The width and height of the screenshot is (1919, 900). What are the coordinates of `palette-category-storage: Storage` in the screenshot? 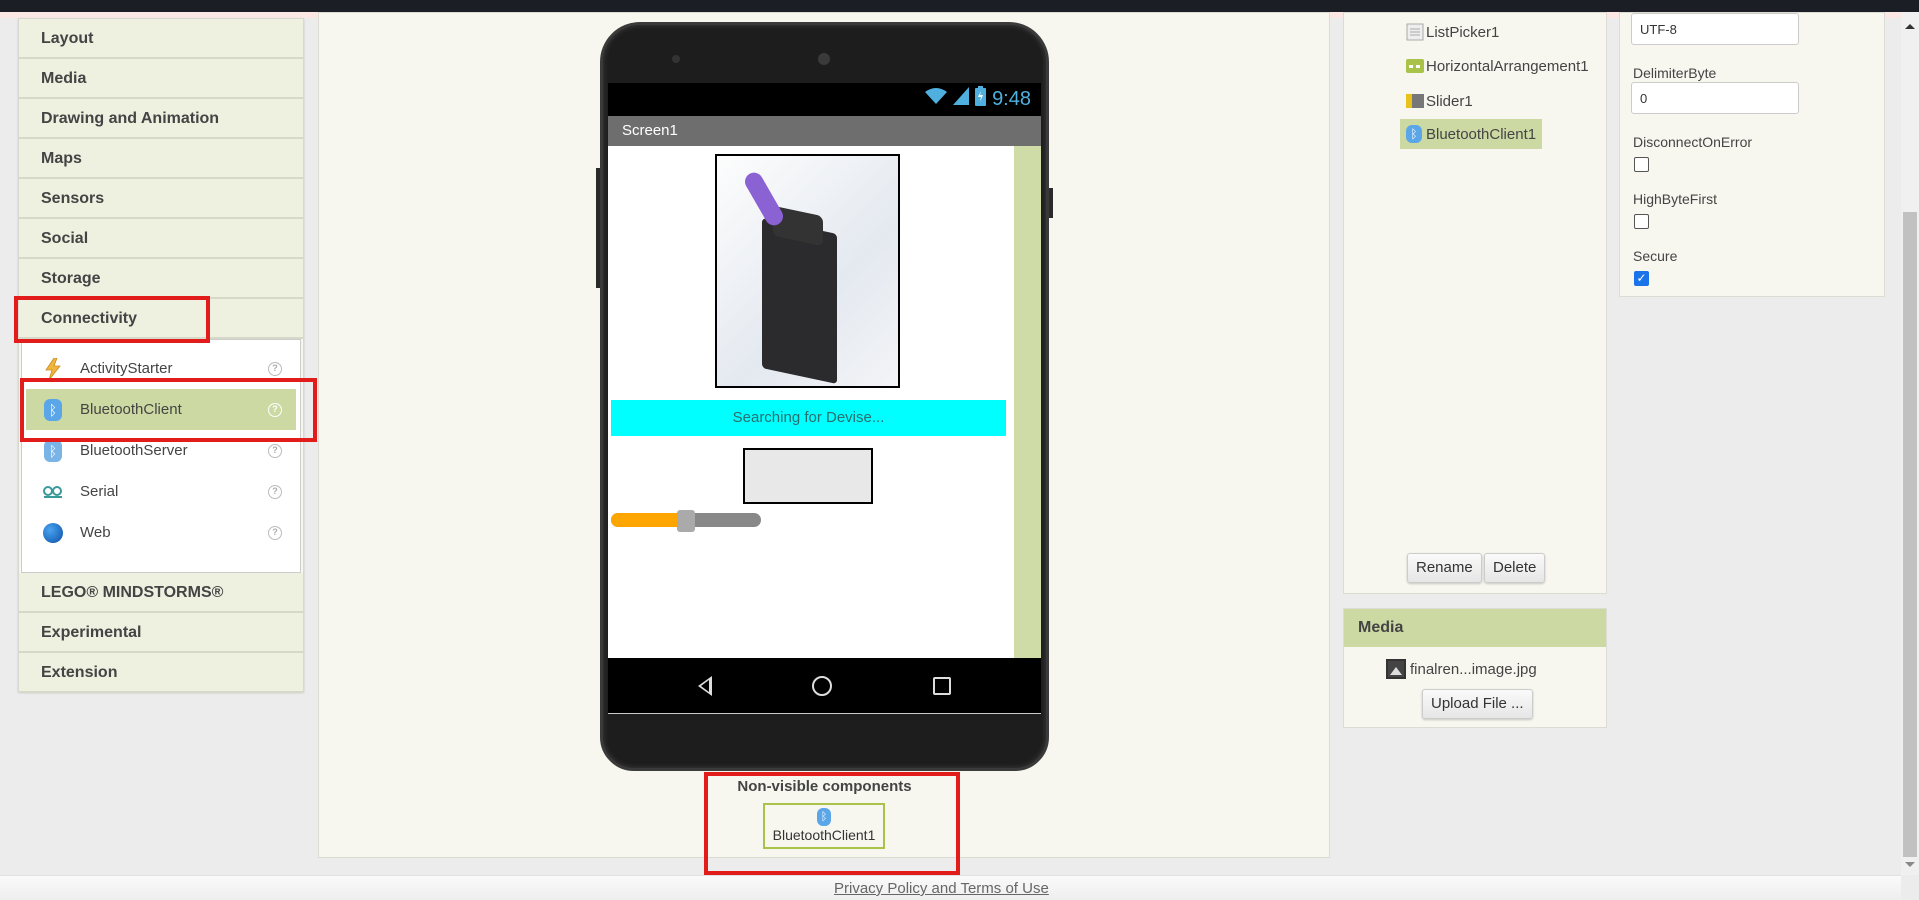 It's located at (161, 279).